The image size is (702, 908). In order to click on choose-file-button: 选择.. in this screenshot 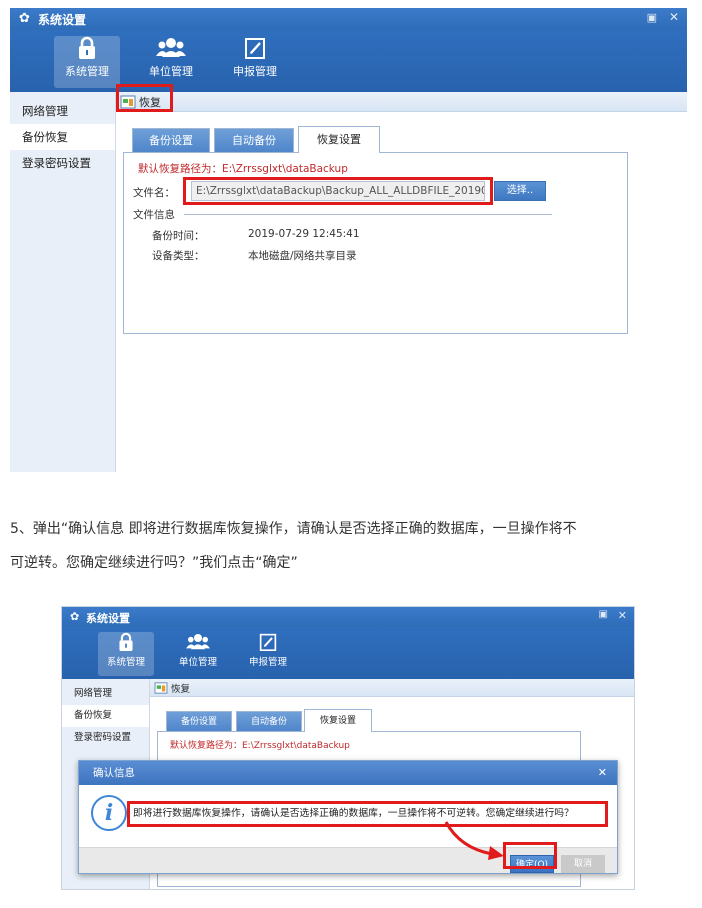, I will do `click(520, 191)`.